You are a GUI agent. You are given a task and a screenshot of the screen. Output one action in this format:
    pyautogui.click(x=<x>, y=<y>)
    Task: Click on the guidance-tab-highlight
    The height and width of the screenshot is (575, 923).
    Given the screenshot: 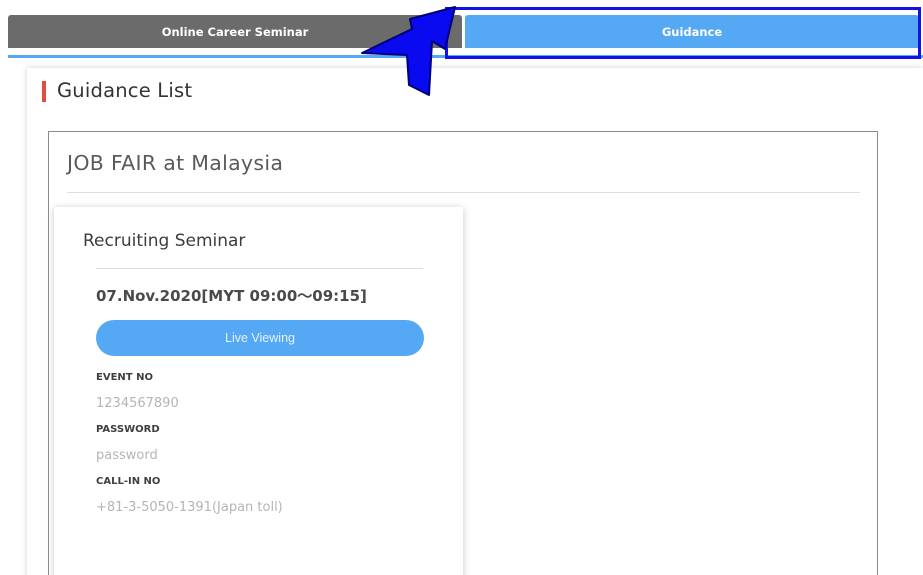 What is the action you would take?
    pyautogui.click(x=683, y=33)
    